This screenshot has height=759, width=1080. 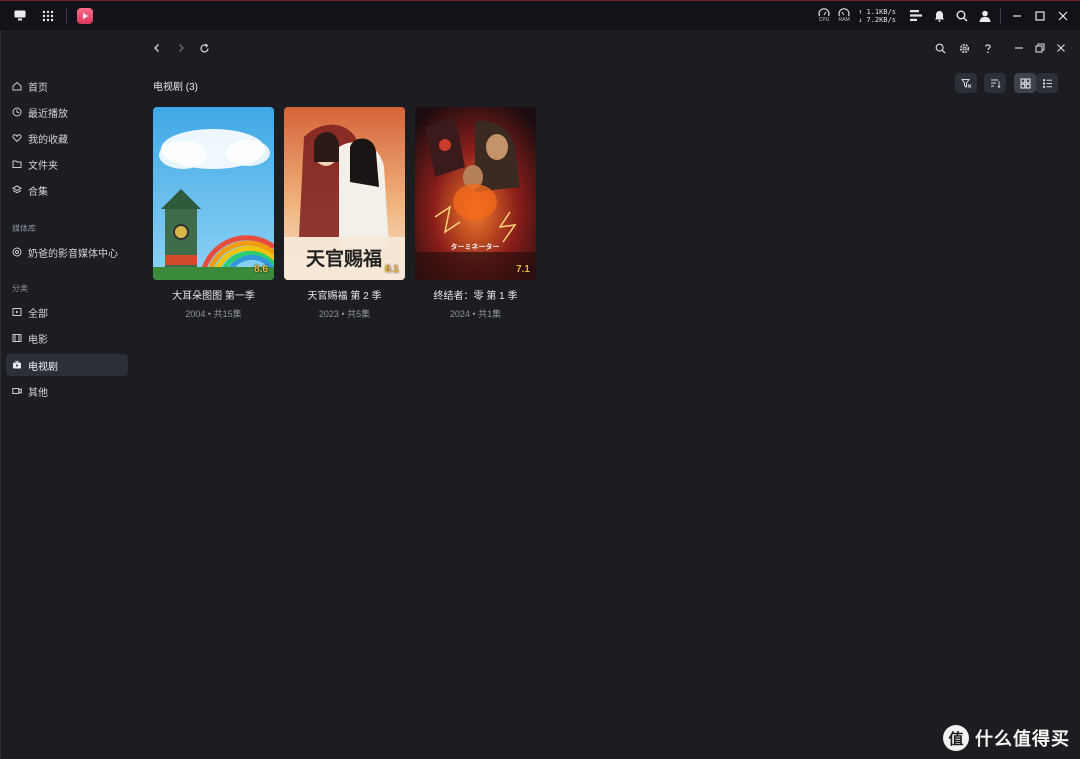 What do you see at coordinates (17, 164) in the screenshot?
I see `folder-icon` at bounding box center [17, 164].